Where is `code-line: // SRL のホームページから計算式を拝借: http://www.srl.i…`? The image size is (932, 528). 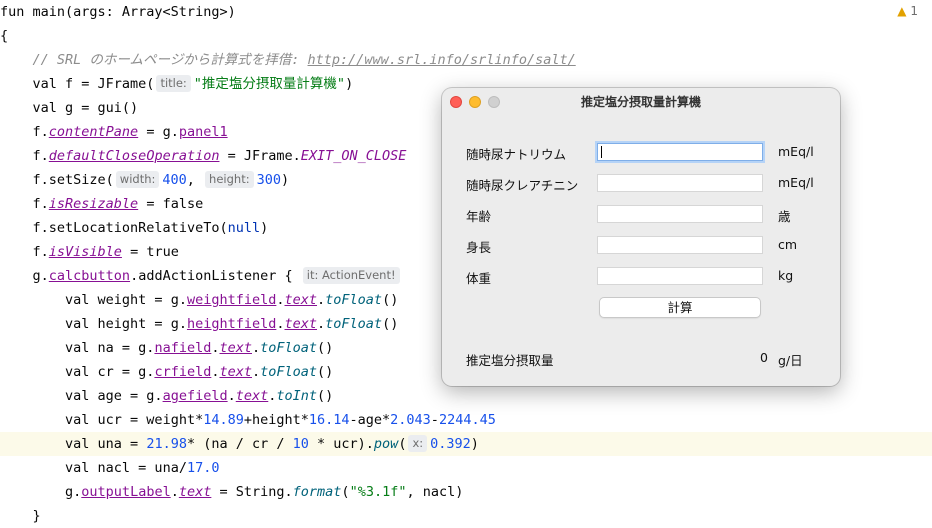 code-line: // SRL のホームページから計算式を拝借: http://www.srl.i… is located at coordinates (466, 60).